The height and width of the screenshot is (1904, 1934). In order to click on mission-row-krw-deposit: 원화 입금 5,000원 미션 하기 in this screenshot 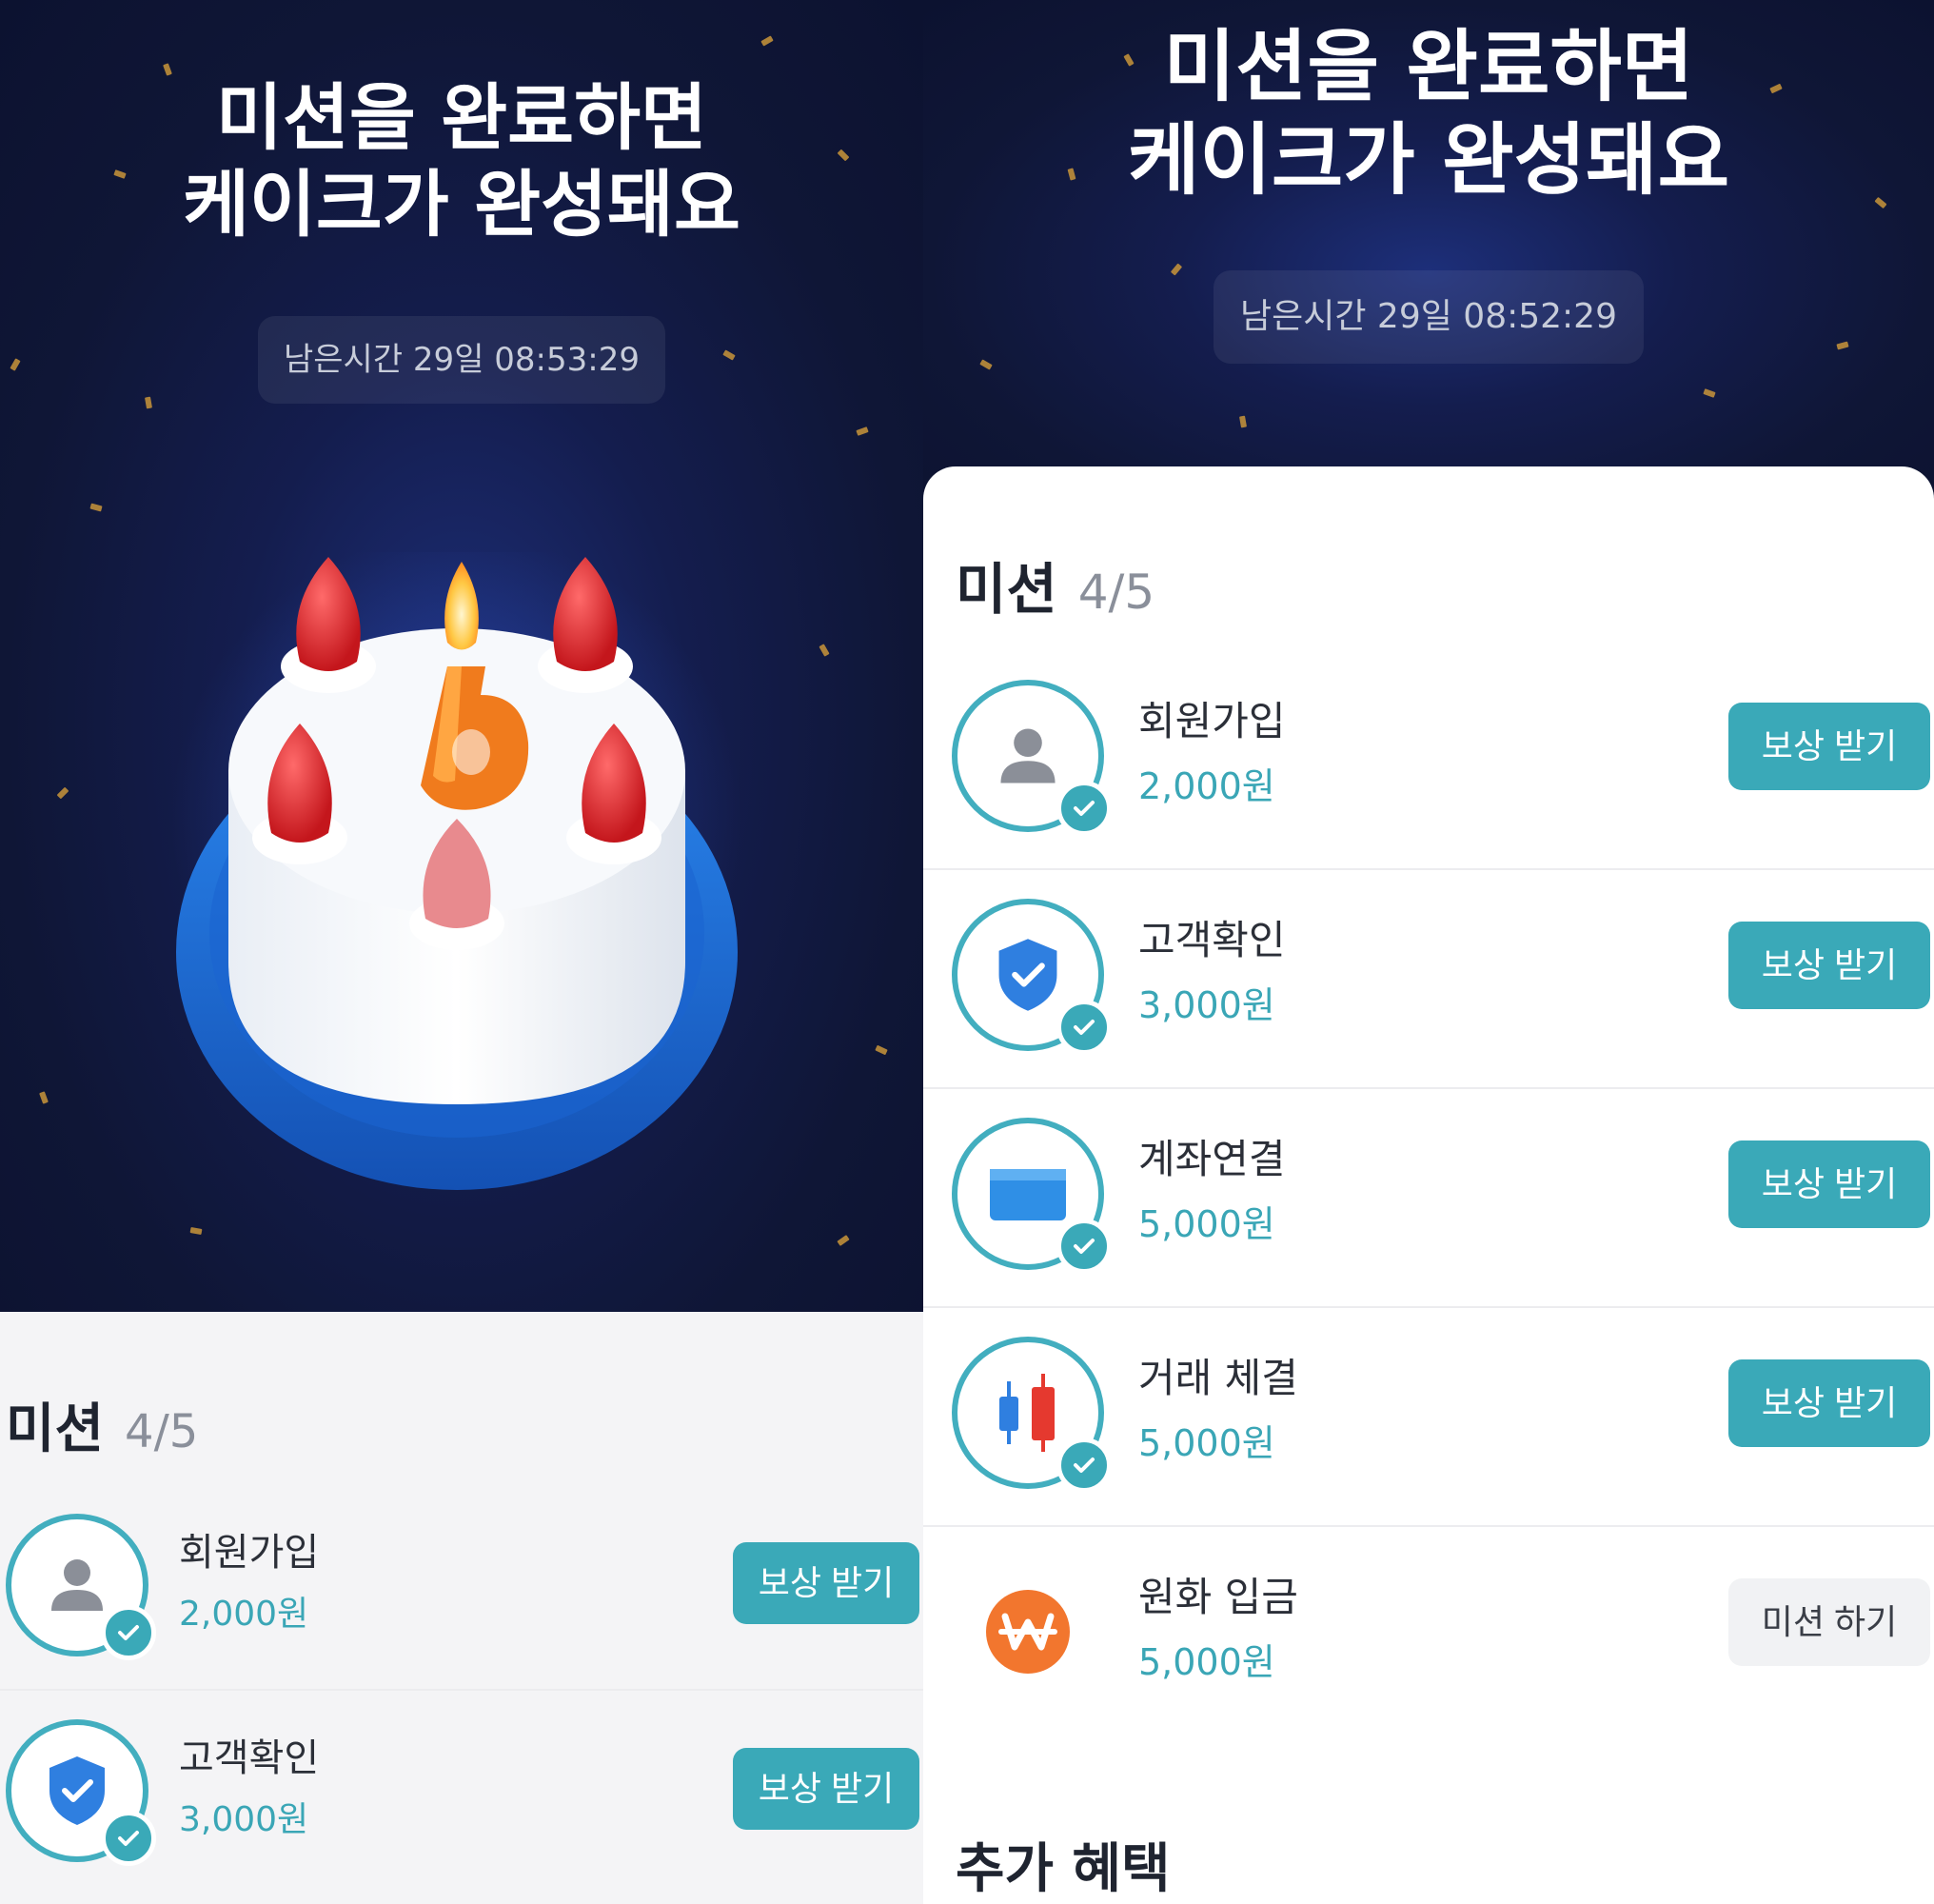, I will do `click(1428, 1636)`.